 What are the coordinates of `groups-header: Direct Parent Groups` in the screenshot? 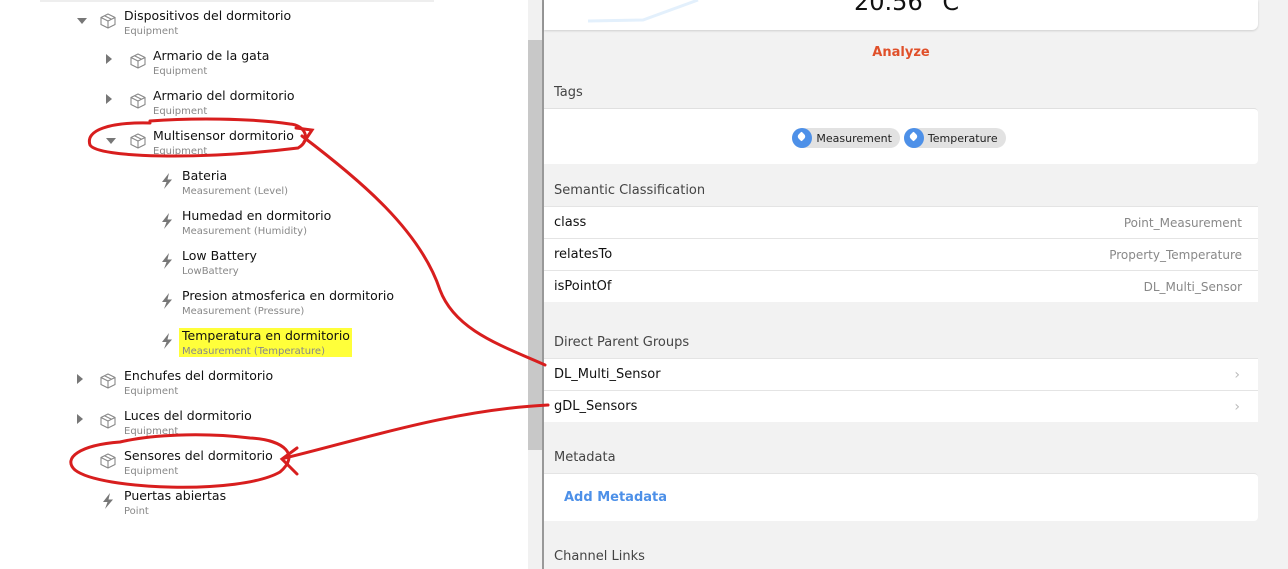 It's located at (622, 342).